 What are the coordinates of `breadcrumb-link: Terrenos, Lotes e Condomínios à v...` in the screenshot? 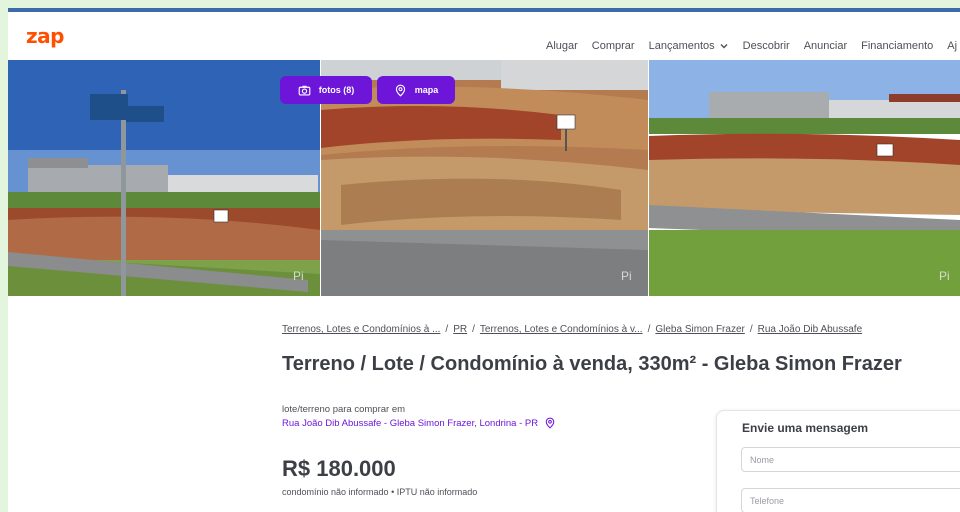 It's located at (561, 329).